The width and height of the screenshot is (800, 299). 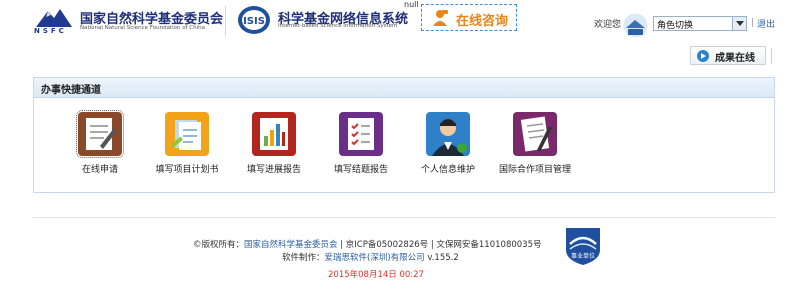 I want to click on international-cooperation-icon, so click(x=535, y=134).